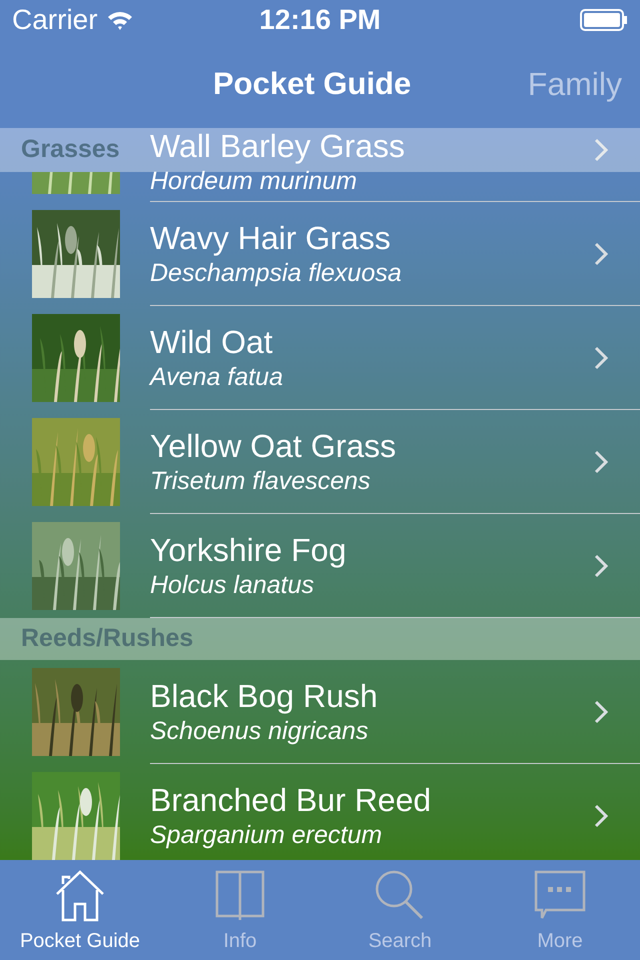  I want to click on battery-icon, so click(604, 20).